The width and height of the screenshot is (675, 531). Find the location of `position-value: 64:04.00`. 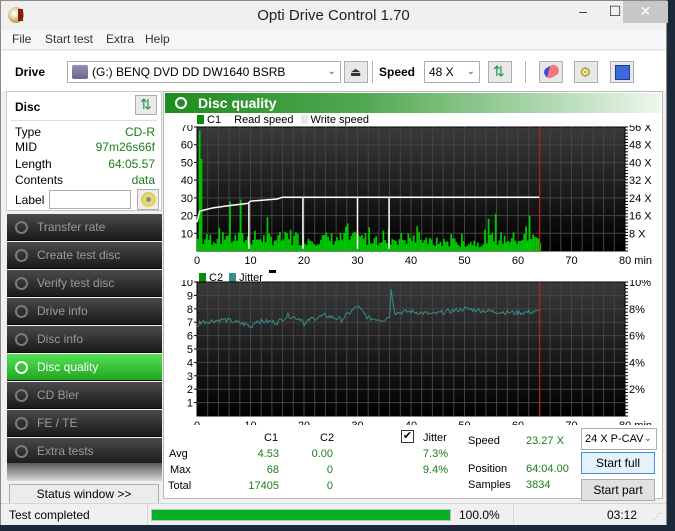

position-value: 64:04.00 is located at coordinates (547, 469).